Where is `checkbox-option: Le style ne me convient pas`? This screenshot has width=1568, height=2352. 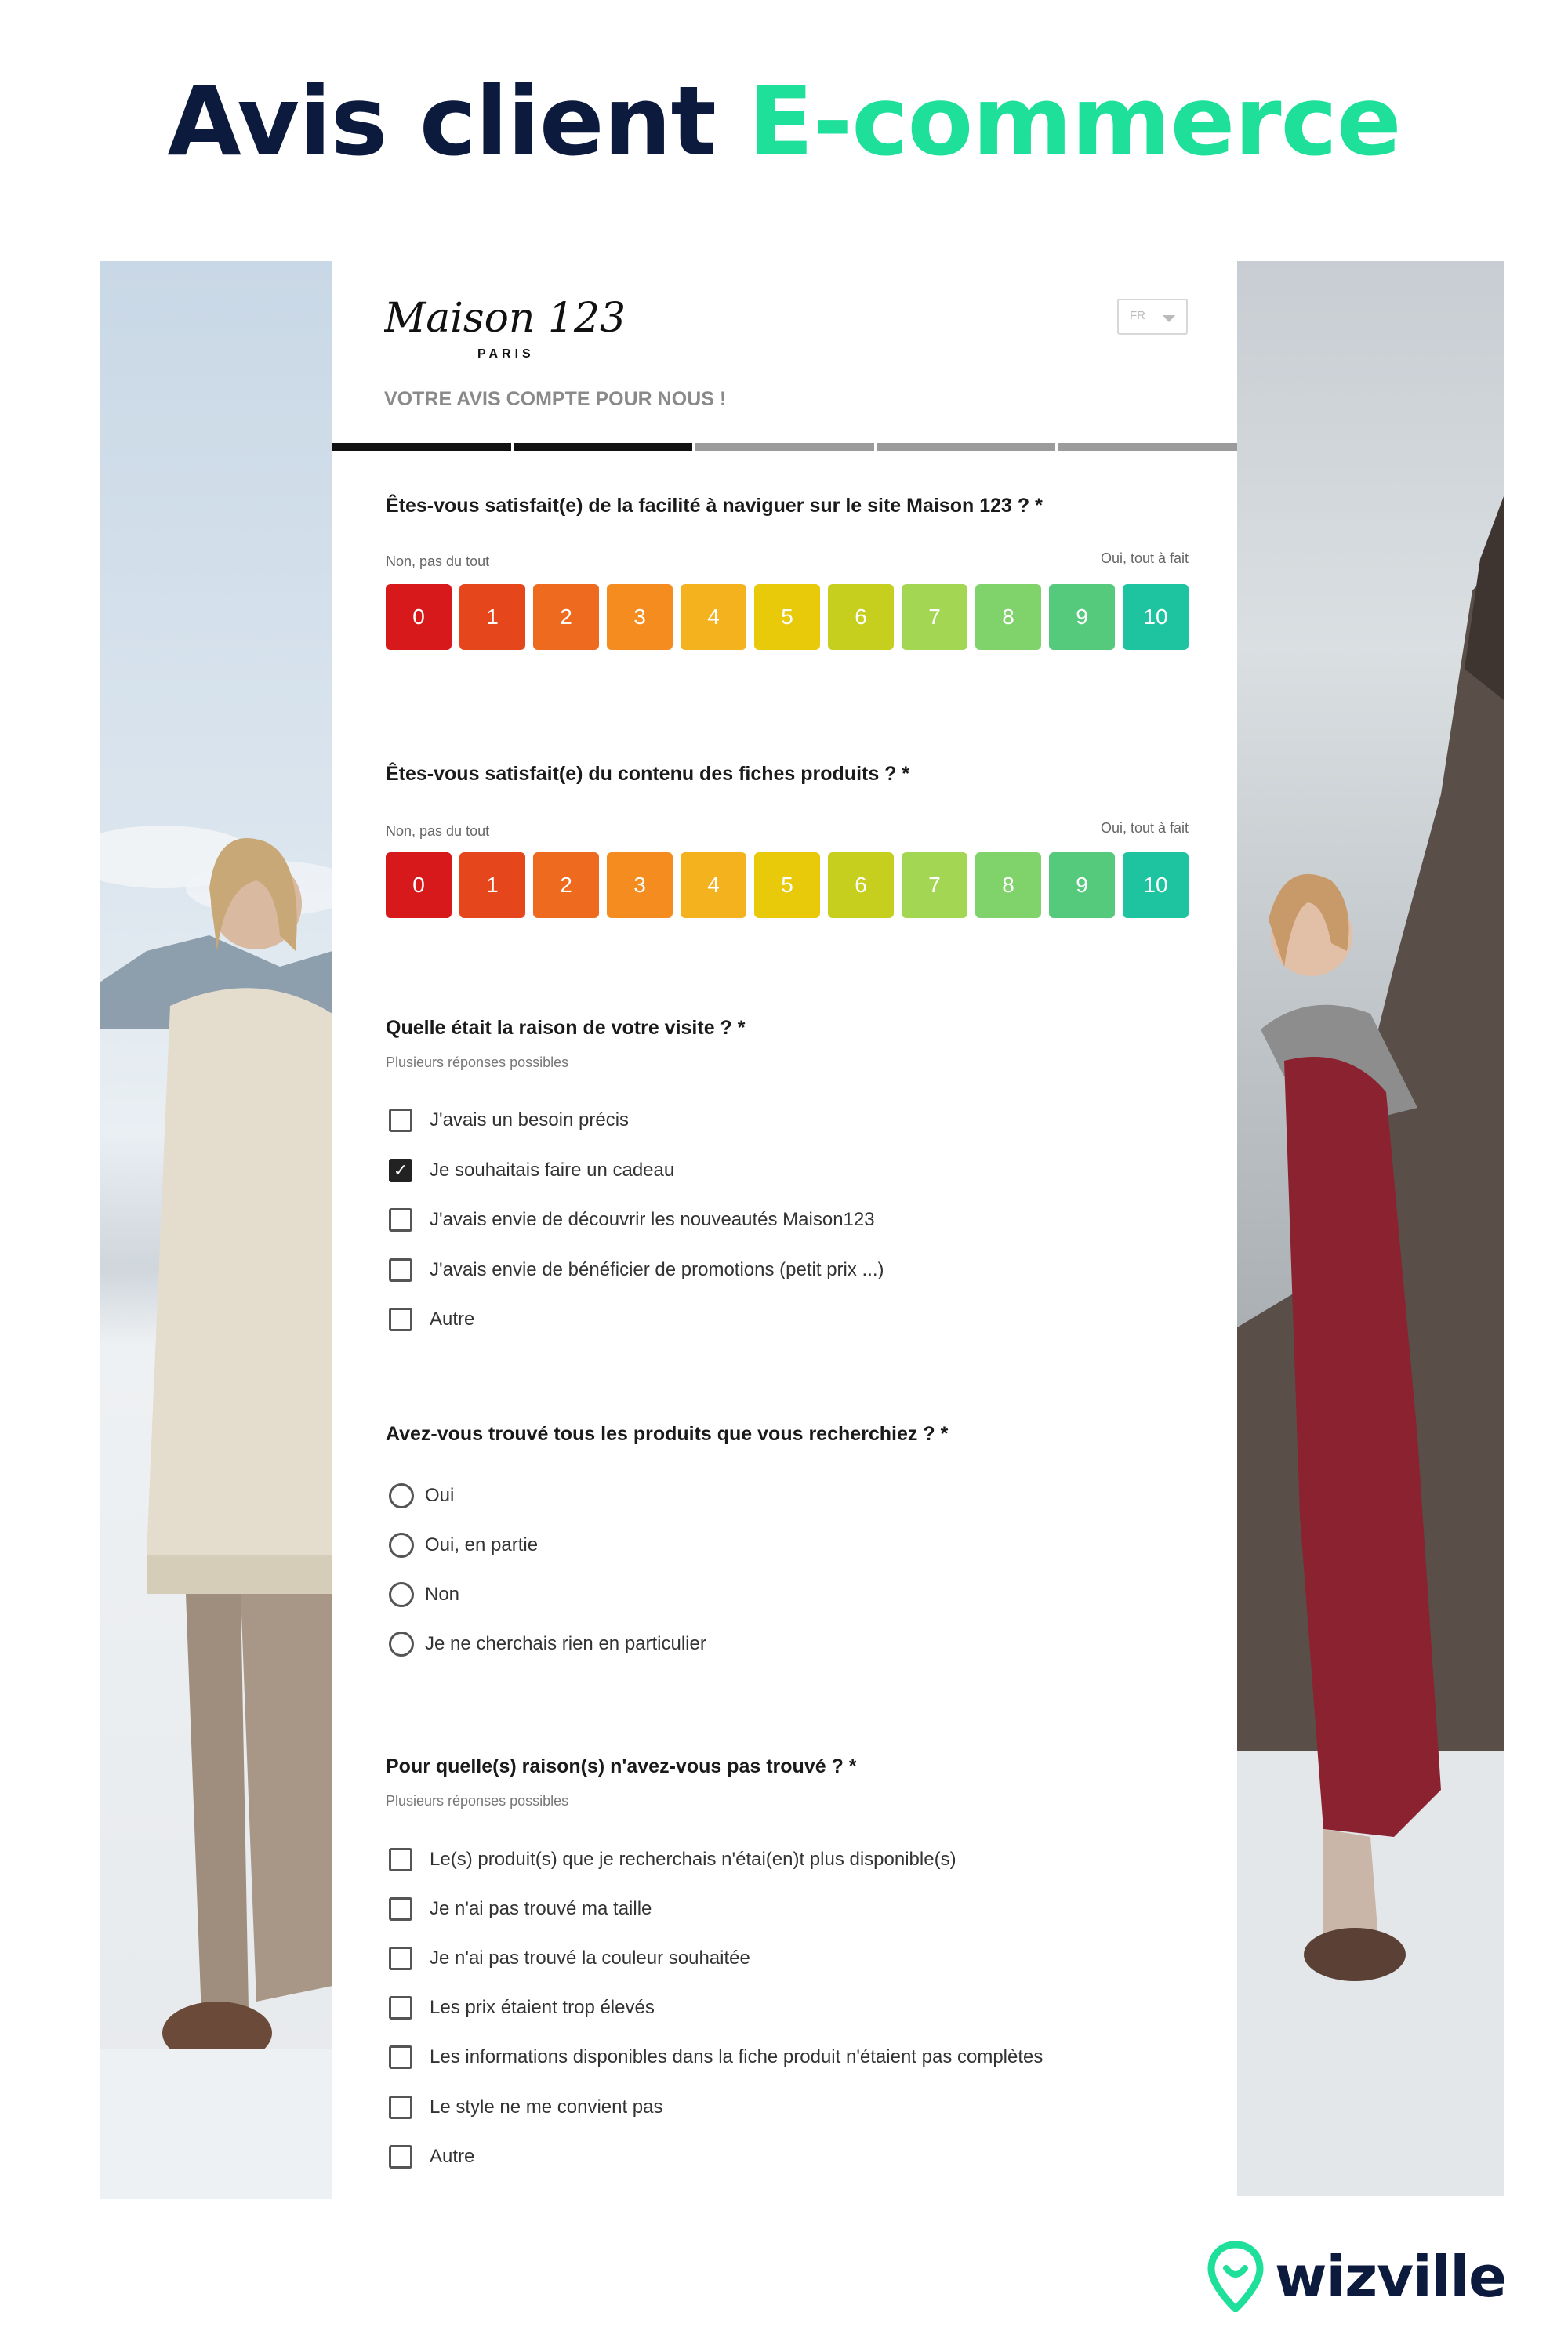
checkbox-option: Le style ne me convient pas is located at coordinates (526, 2107).